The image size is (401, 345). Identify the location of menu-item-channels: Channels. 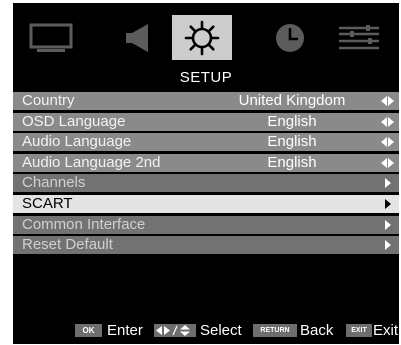
(206, 183).